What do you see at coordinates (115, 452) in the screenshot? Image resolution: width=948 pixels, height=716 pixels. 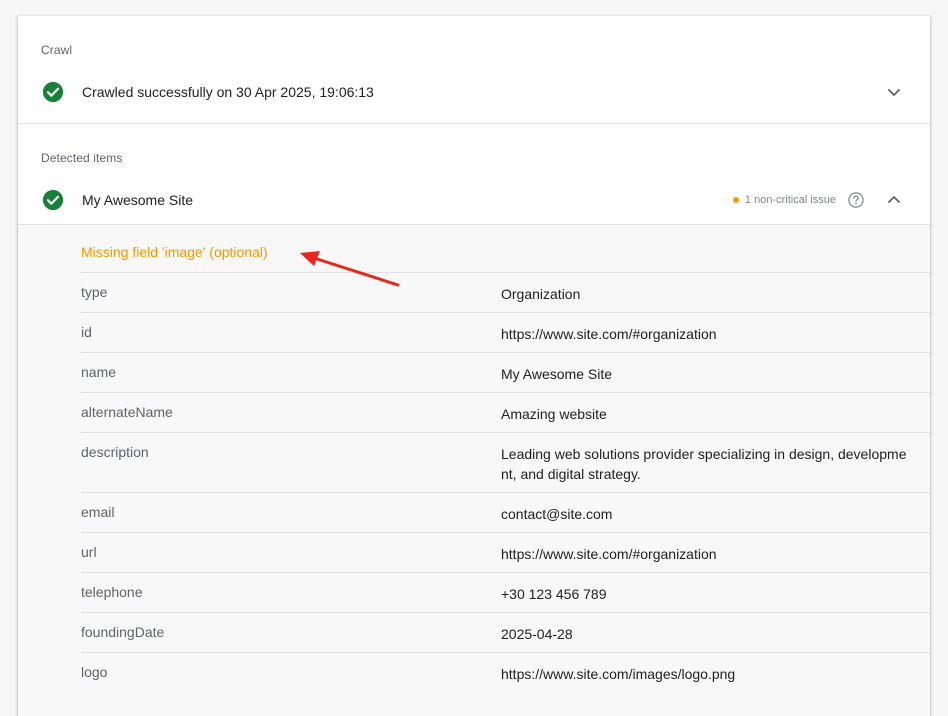 I see `property-key: description` at bounding box center [115, 452].